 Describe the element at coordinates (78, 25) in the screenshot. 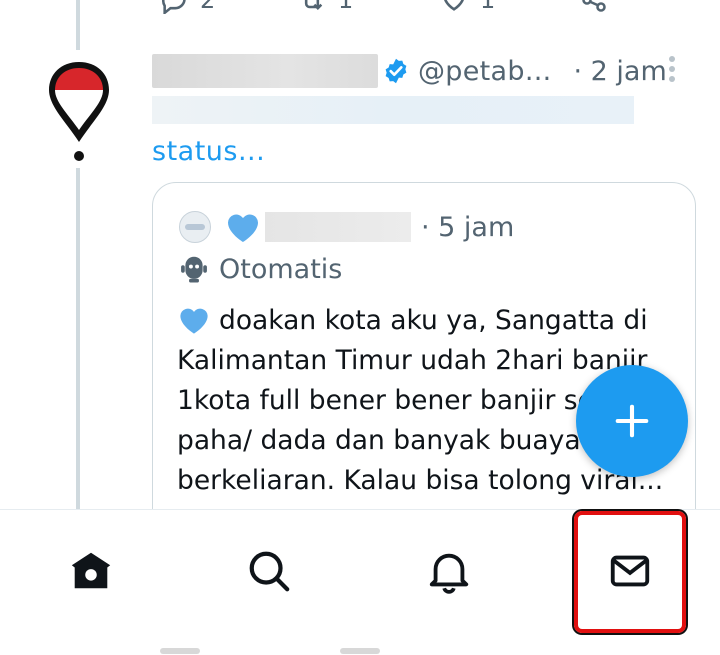

I see `thread-line-top` at that location.